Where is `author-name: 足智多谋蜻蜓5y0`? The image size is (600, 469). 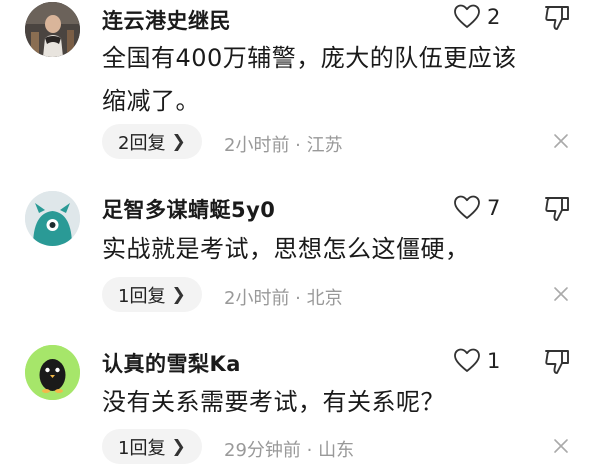 author-name: 足智多谋蜻蜓5y0 is located at coordinates (188, 209).